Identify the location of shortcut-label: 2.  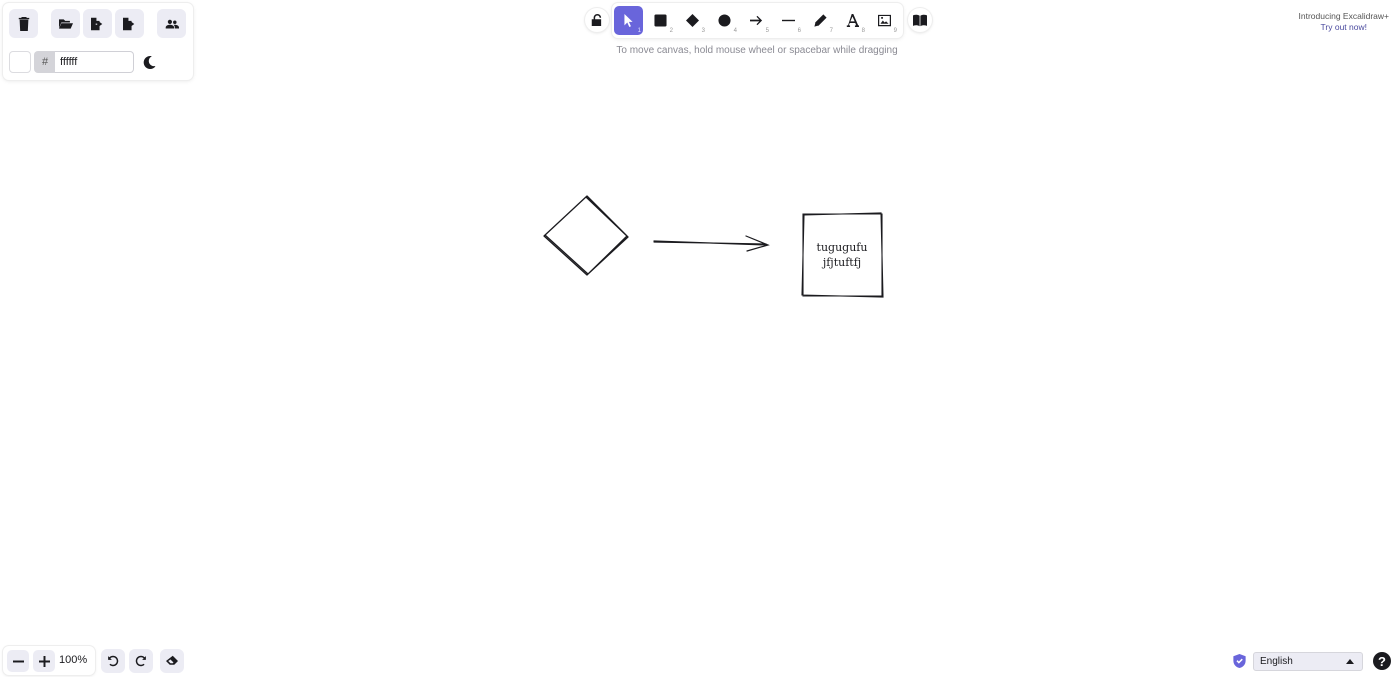
(671, 31).